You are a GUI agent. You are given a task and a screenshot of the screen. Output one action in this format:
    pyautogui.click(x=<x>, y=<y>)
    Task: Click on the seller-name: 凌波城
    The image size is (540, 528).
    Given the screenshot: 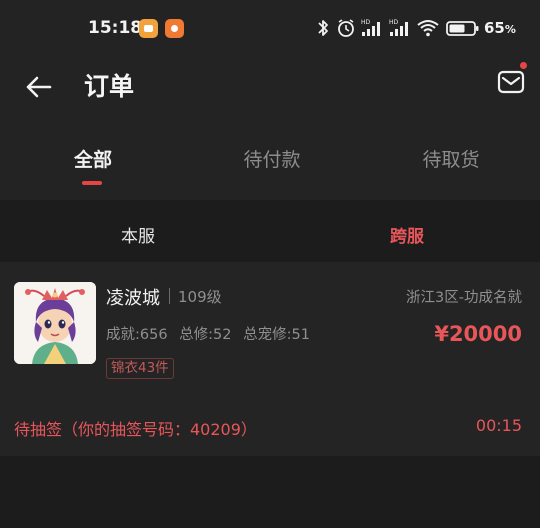 What is the action you would take?
    pyautogui.click(x=133, y=298)
    